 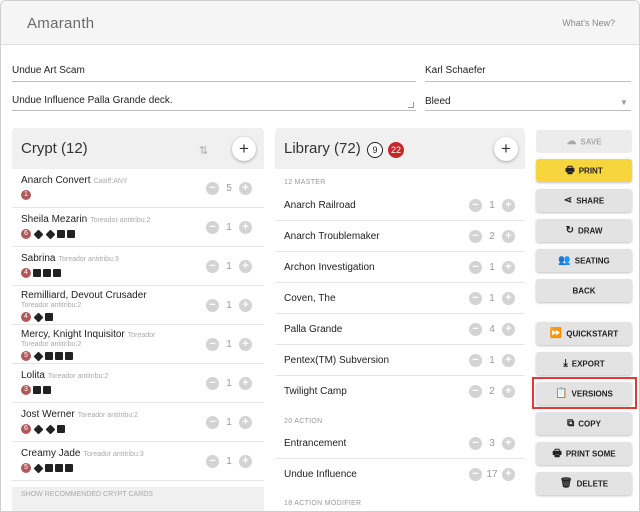 I want to click on card-name: Coven, The, so click(x=310, y=298).